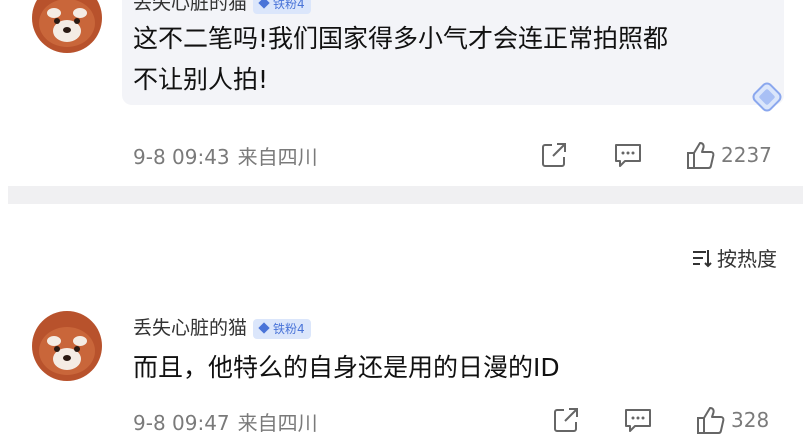 This screenshot has height=447, width=809. What do you see at coordinates (405, 195) in the screenshot?
I see `section-divider` at bounding box center [405, 195].